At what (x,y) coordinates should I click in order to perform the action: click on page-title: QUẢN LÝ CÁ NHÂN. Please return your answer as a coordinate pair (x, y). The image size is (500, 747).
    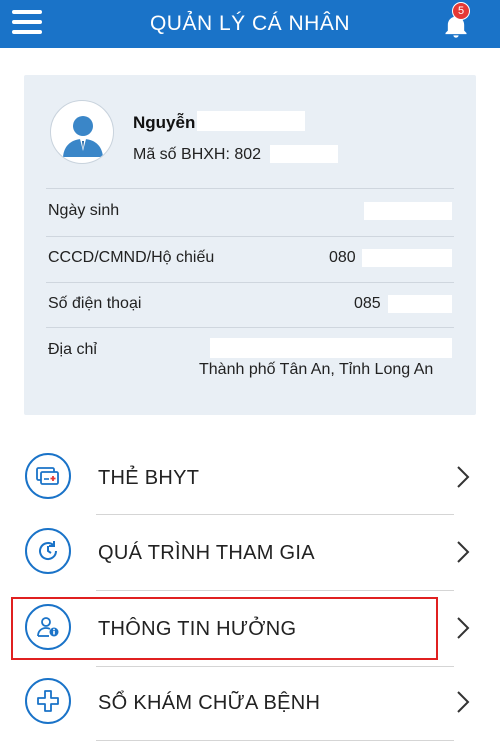
    Looking at the image, I should click on (250, 23).